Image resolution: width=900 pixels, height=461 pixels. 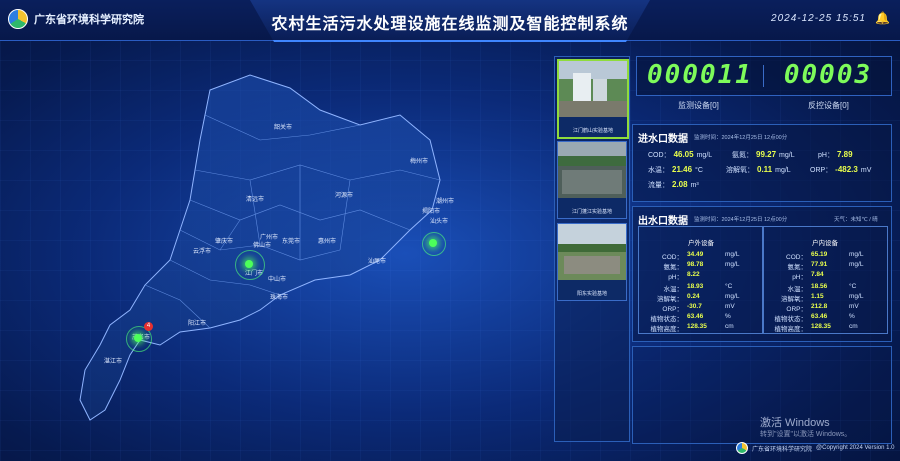 I want to click on counter-frame: 000011 00003, so click(x=764, y=76).